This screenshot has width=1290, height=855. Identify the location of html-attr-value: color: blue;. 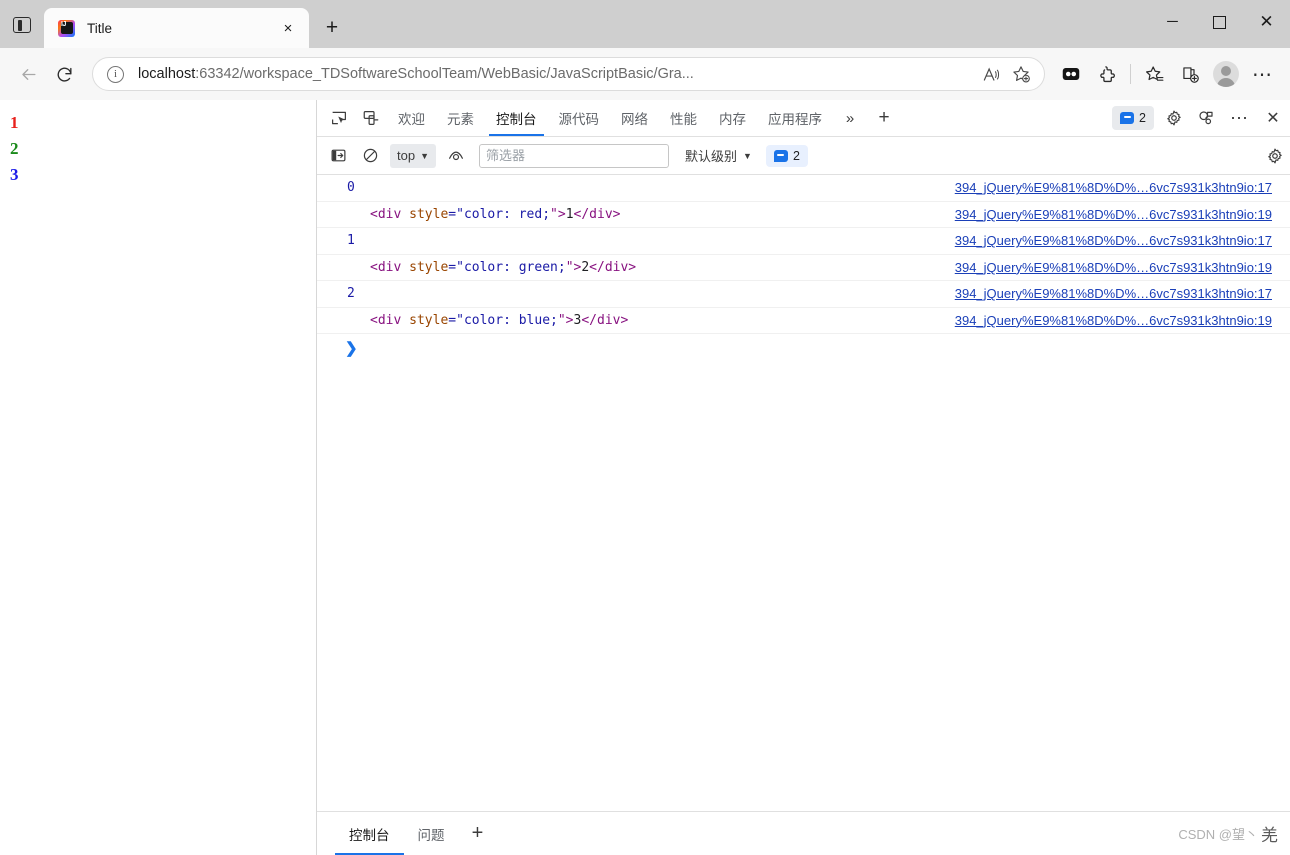
(510, 320).